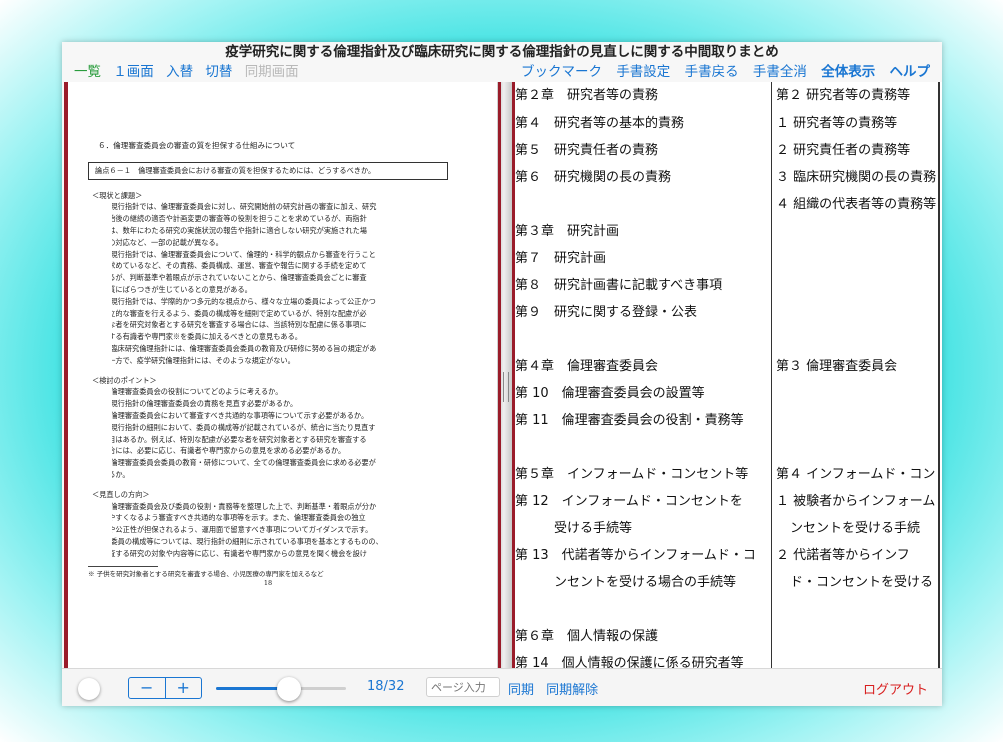 Image resolution: width=1003 pixels, height=742 pixels. Describe the element at coordinates (567, 231) in the screenshot. I see `toc-line: 第３章 研究計画` at that location.